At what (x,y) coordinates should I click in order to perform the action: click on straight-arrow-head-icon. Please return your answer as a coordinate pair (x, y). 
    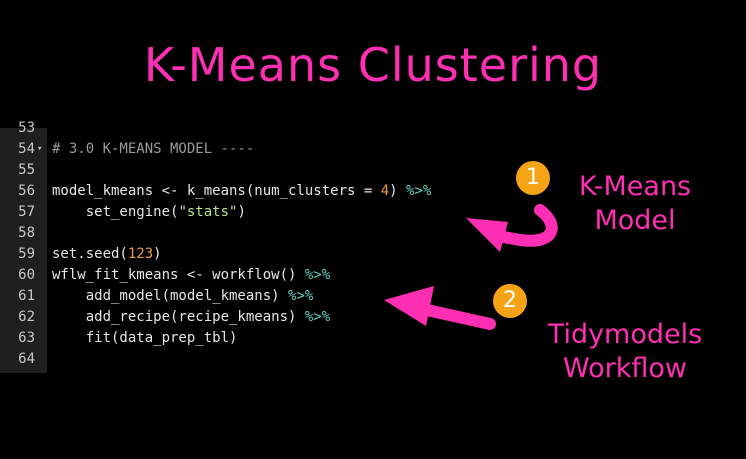
    Looking at the image, I should click on (409, 306).